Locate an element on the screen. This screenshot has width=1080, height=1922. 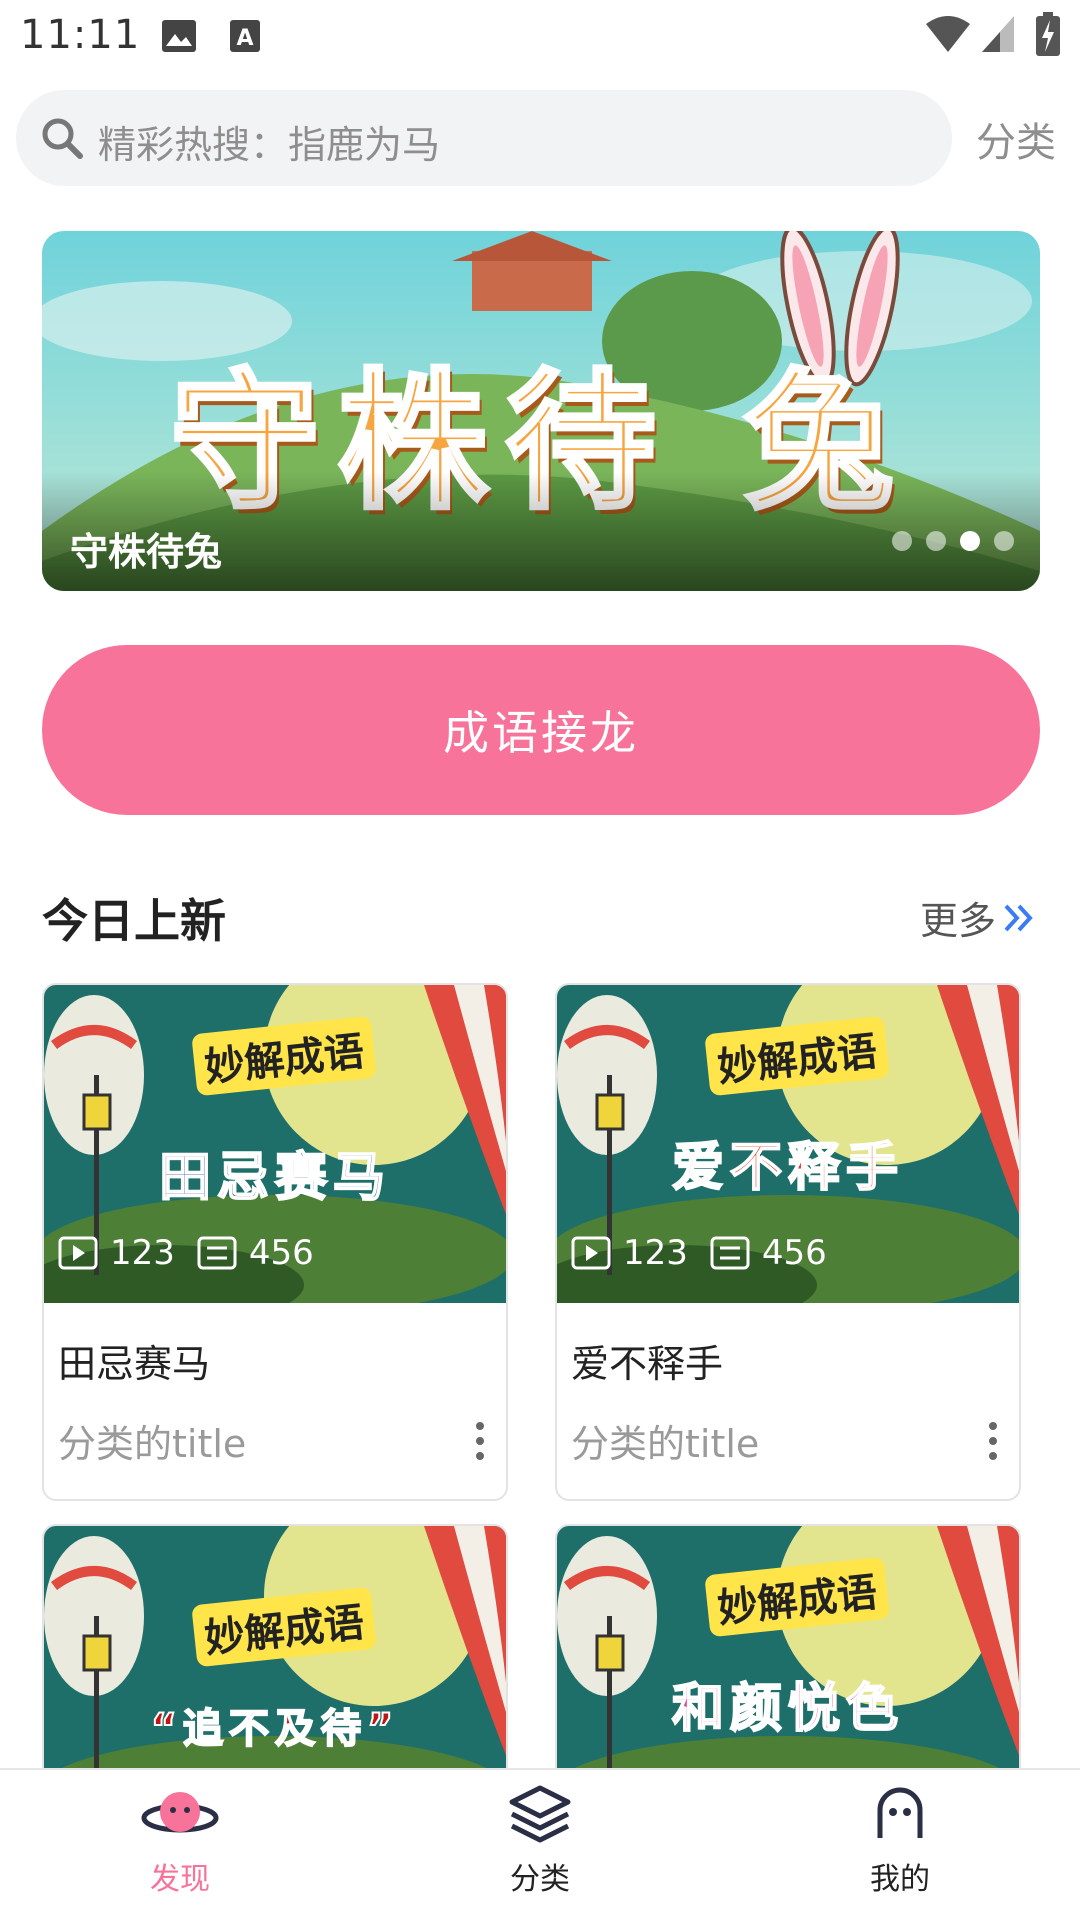
video-card: 妙解成语 田忌赛马 123 456 田忌赛马 分类的title is located at coordinates (275, 1242).